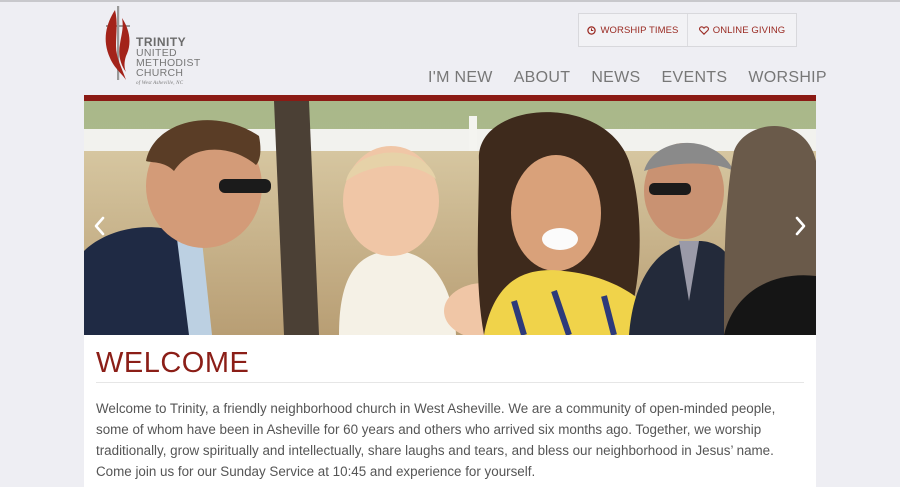 The height and width of the screenshot is (487, 900). What do you see at coordinates (615, 78) in the screenshot?
I see `nav-item-news: NEWS` at bounding box center [615, 78].